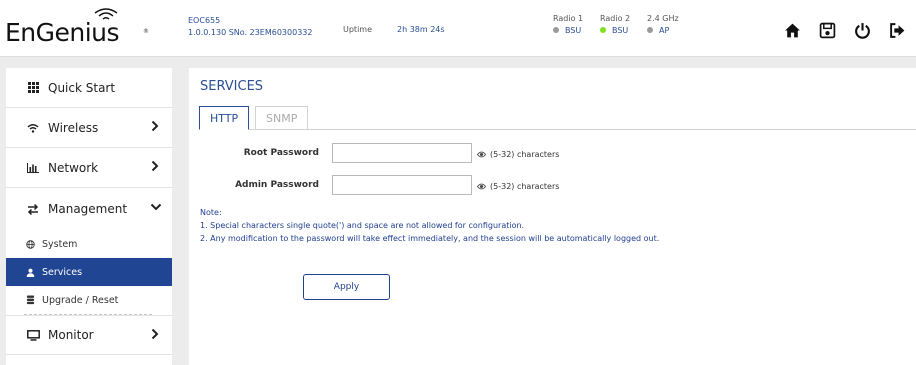 The image size is (916, 365). I want to click on sidebar-subitem-upgrade-reset: Upgrade / Reset, so click(89, 300).